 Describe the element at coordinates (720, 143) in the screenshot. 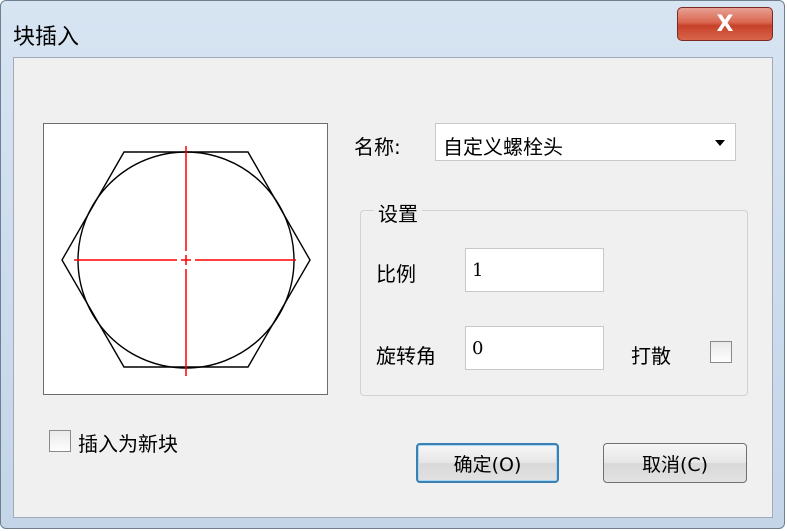

I see `chevron-down-icon` at that location.